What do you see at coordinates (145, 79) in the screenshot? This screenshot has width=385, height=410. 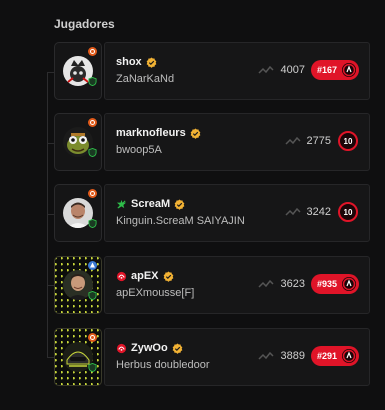 I see `player-real-name: ZaNarKaNd` at bounding box center [145, 79].